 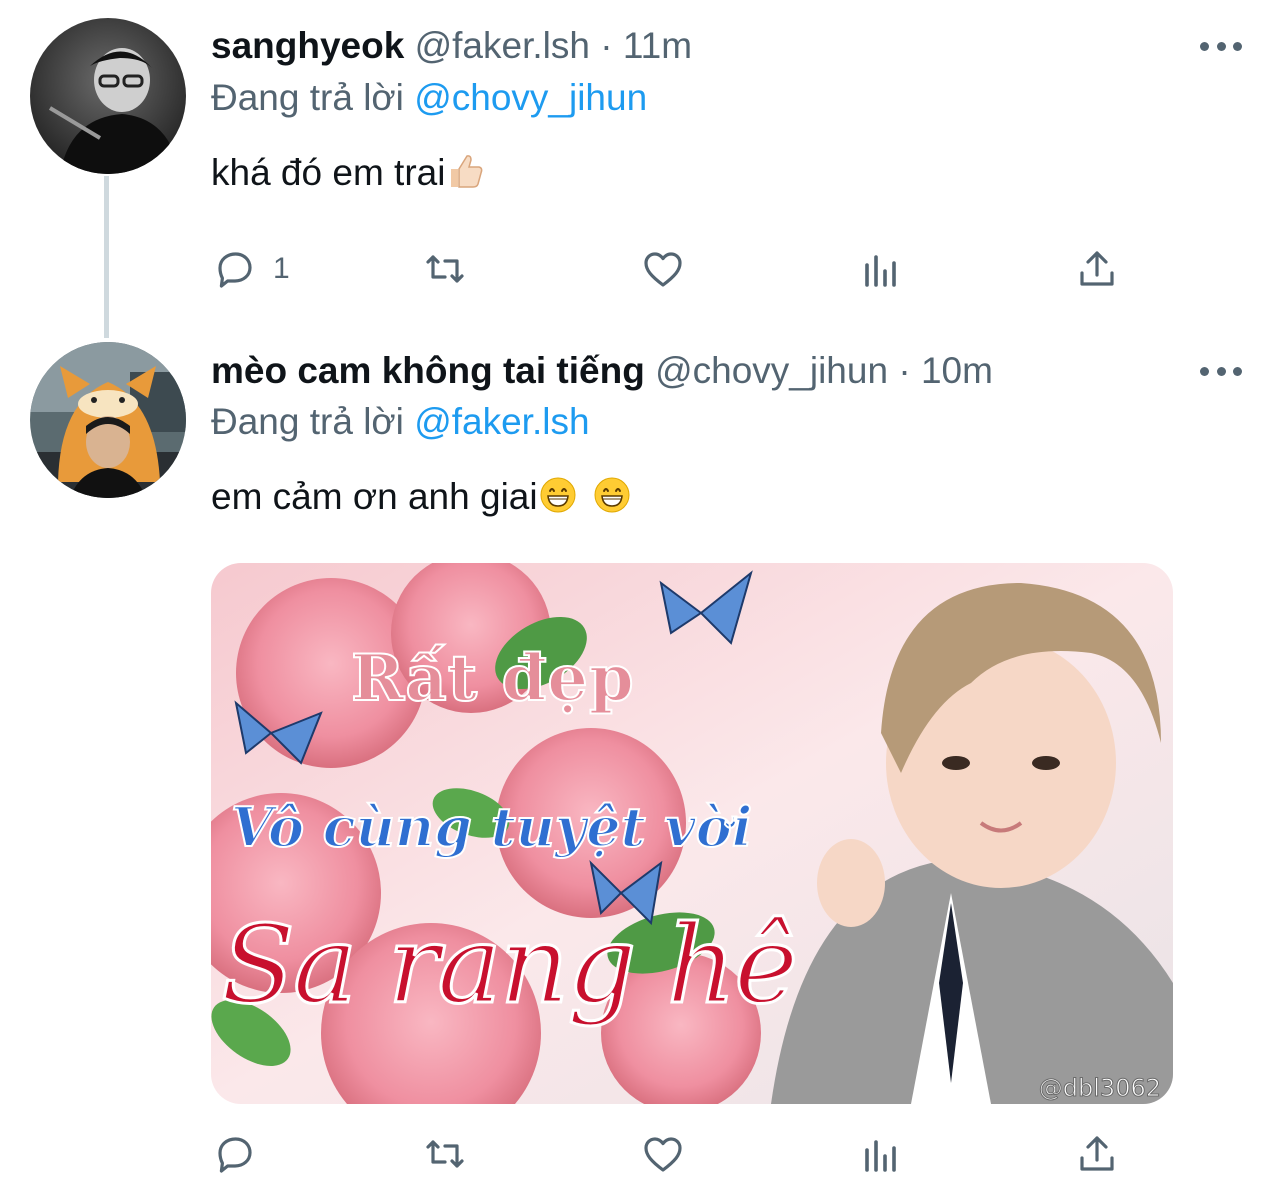 I want to click on media-text-line3: Sa rang hê, so click(x=509, y=966).